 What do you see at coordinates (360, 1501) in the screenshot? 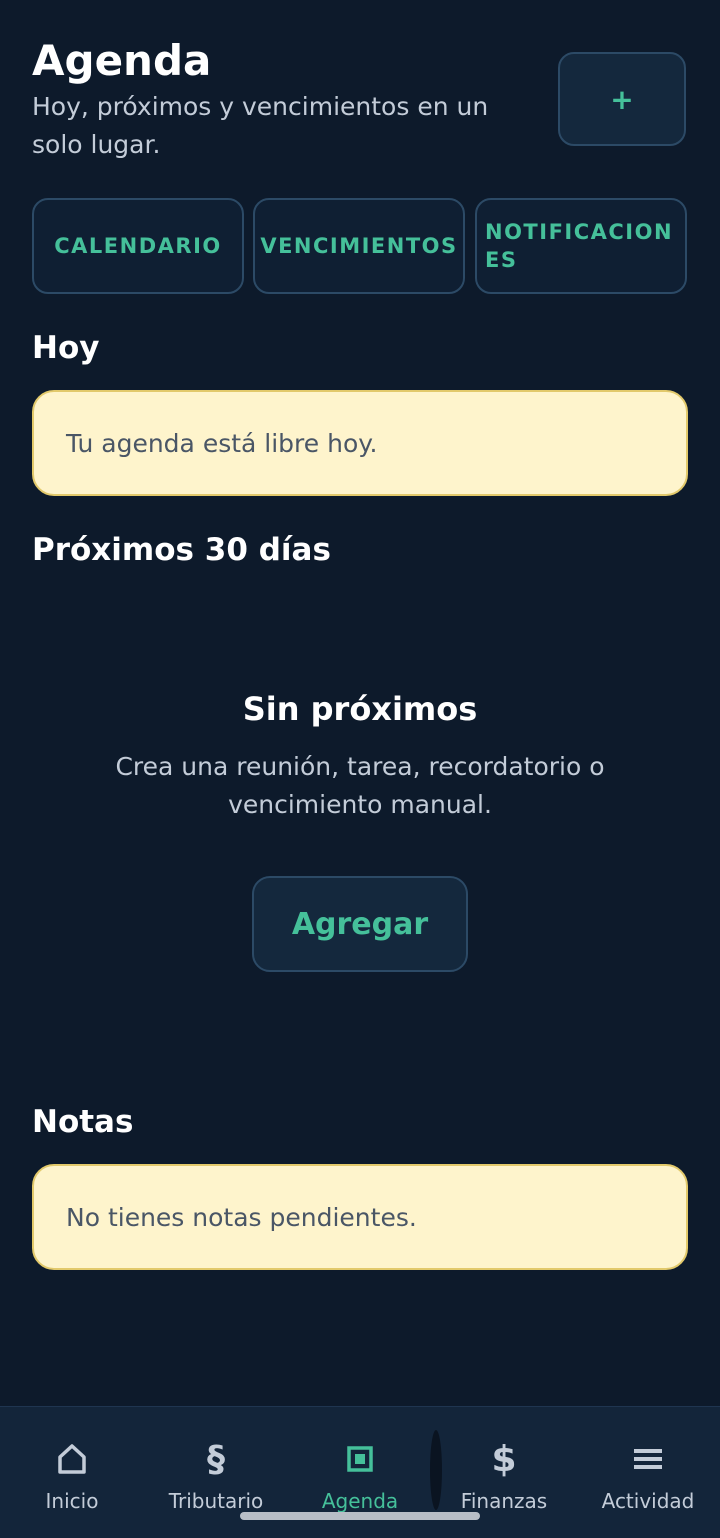
I see `nav-label-agenda: Agenda` at bounding box center [360, 1501].